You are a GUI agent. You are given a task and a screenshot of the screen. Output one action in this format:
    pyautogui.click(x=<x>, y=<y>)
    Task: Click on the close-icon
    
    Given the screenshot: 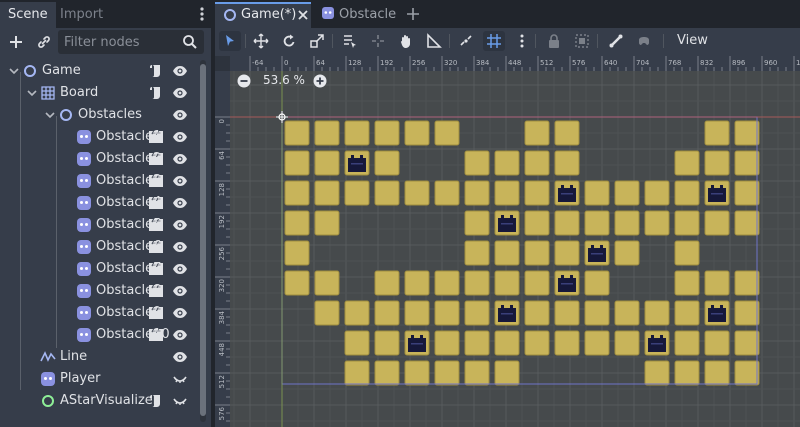 What is the action you would take?
    pyautogui.click(x=303, y=15)
    